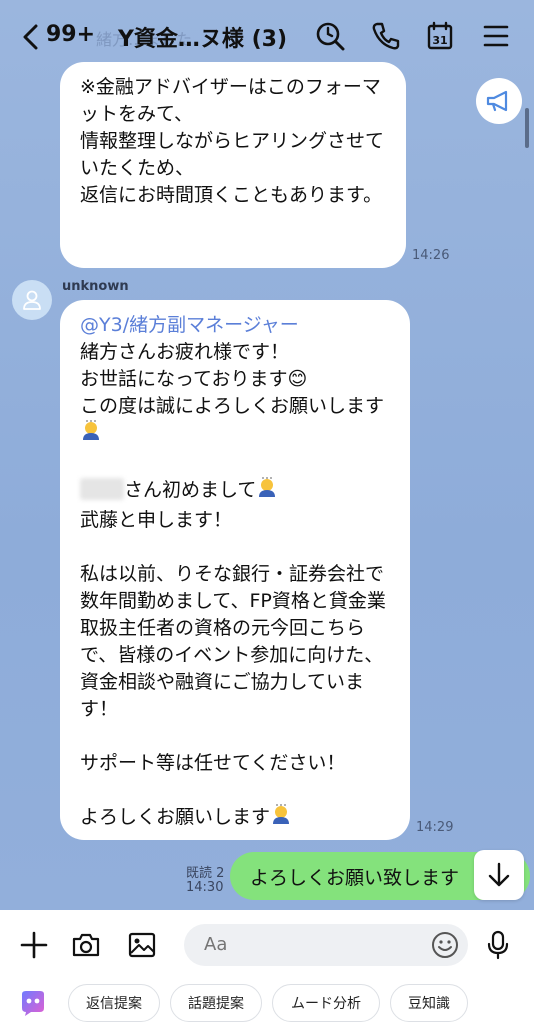  Describe the element at coordinates (431, 255) in the screenshot. I see `message-time: 14:26` at that location.